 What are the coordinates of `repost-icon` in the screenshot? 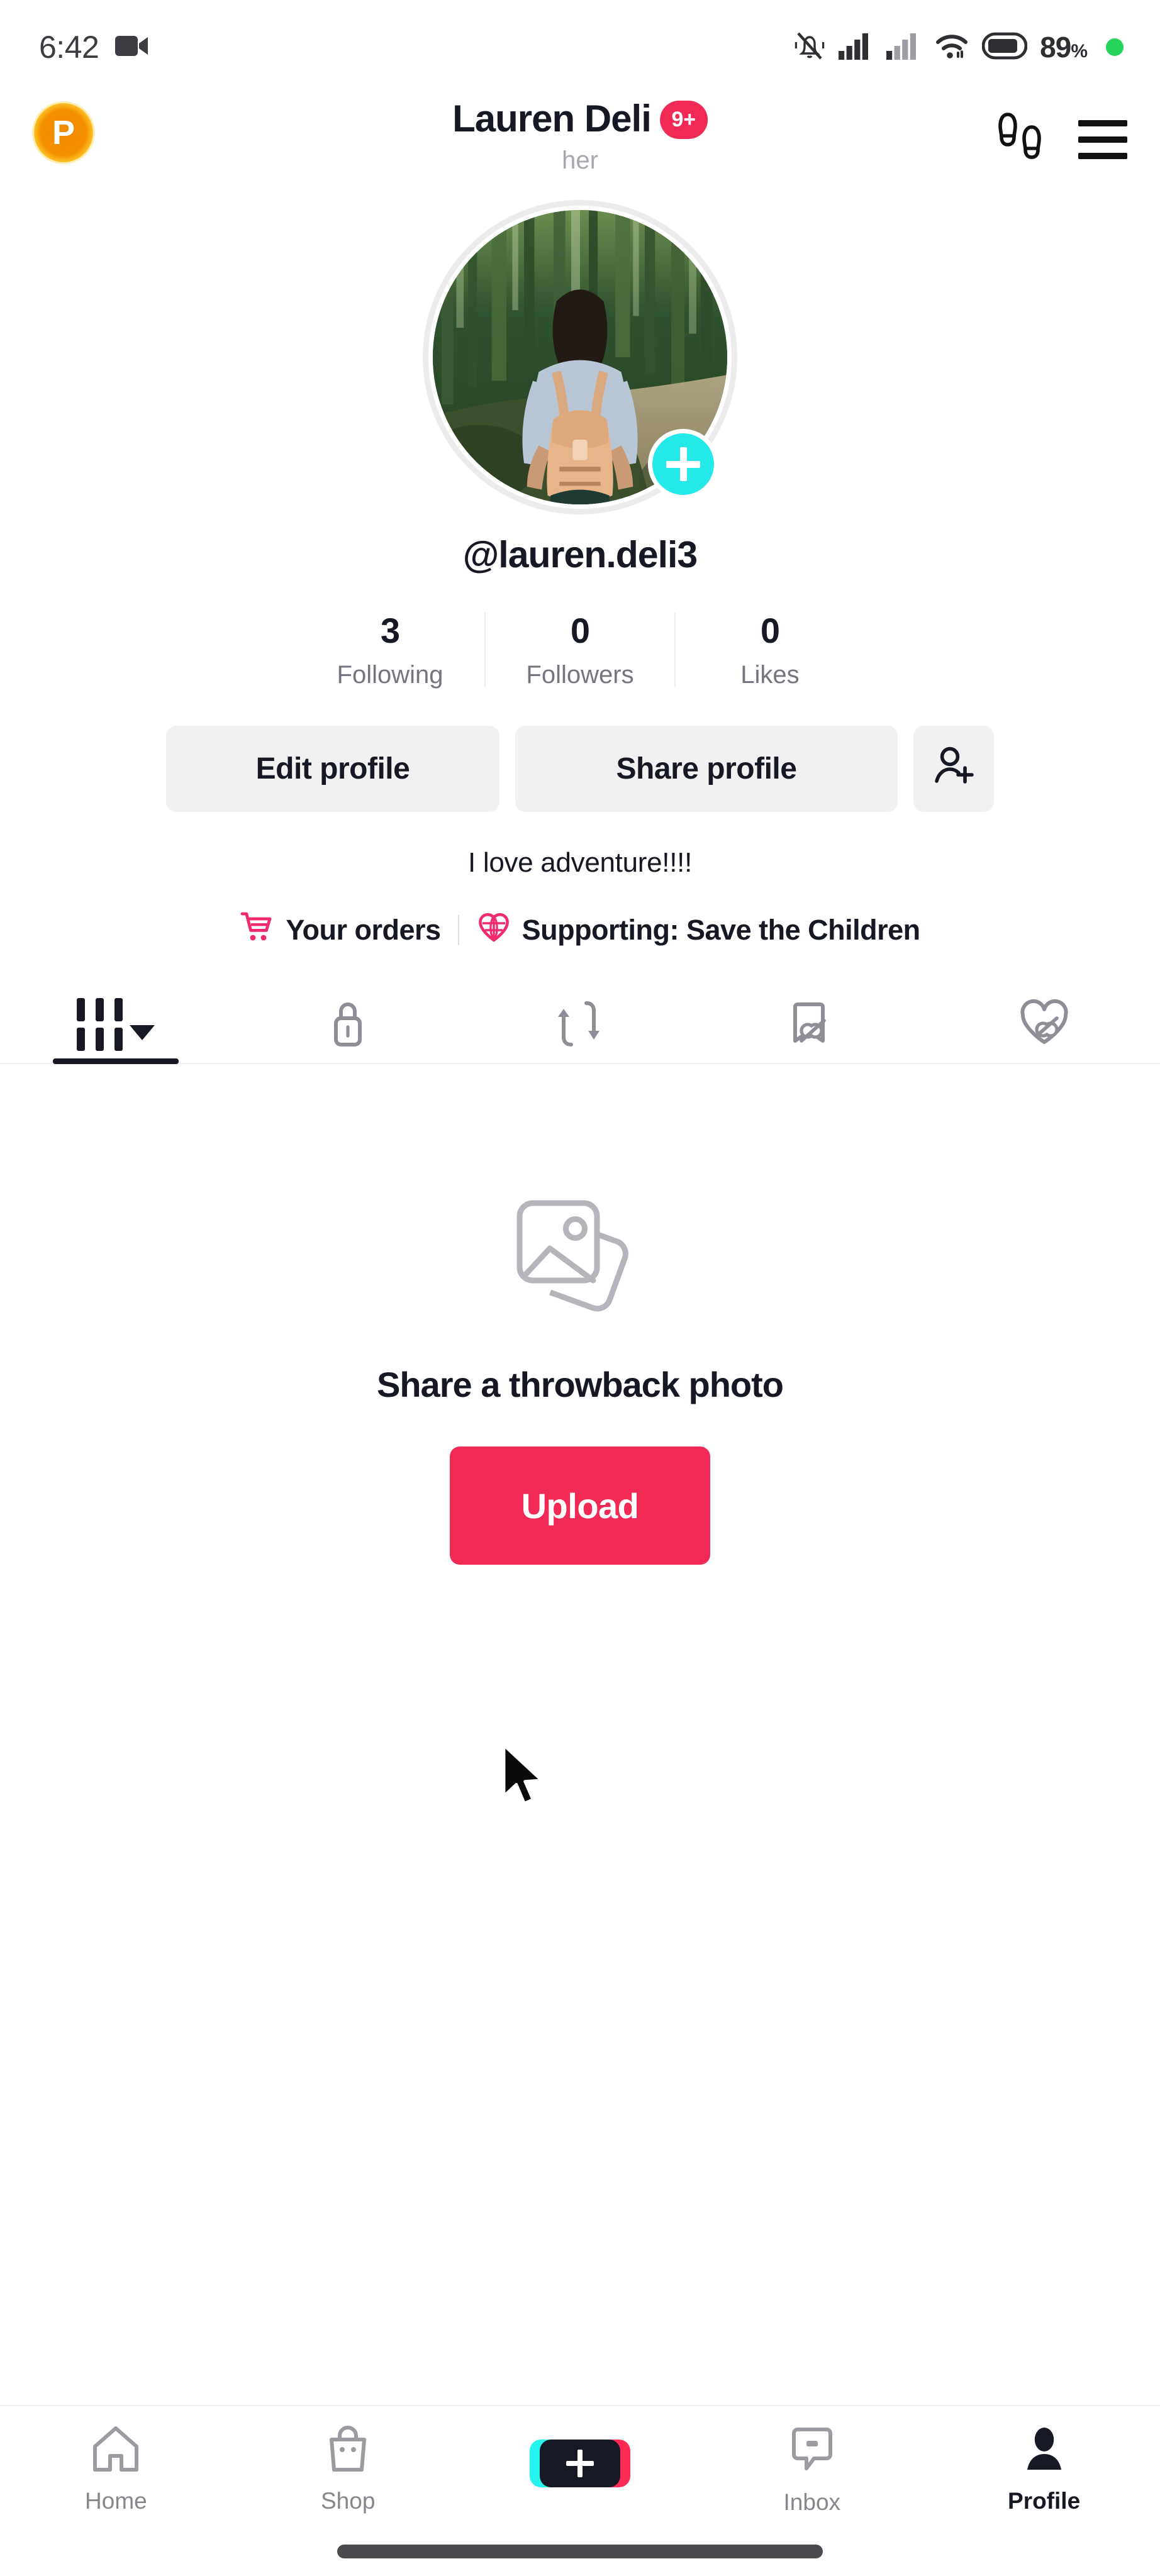 It's located at (580, 1025).